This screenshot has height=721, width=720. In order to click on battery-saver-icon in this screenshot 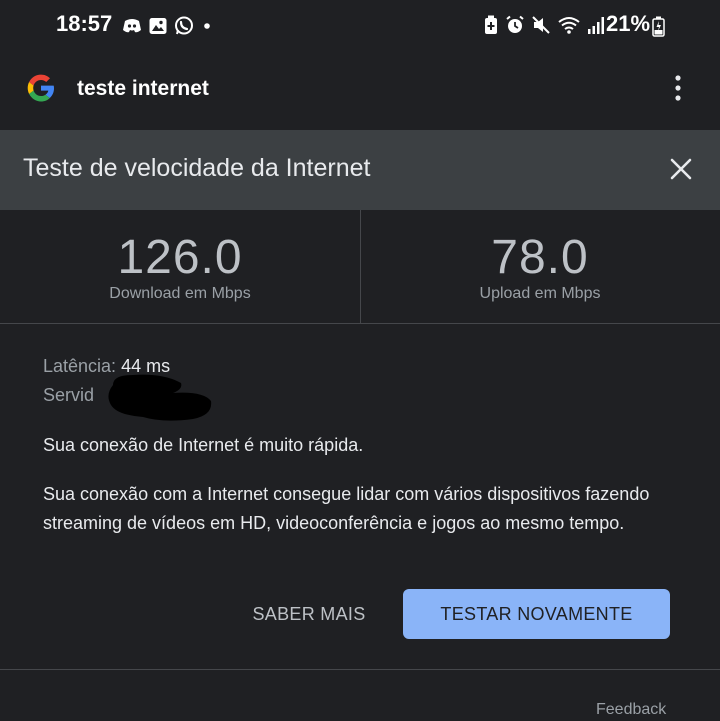, I will do `click(491, 25)`.